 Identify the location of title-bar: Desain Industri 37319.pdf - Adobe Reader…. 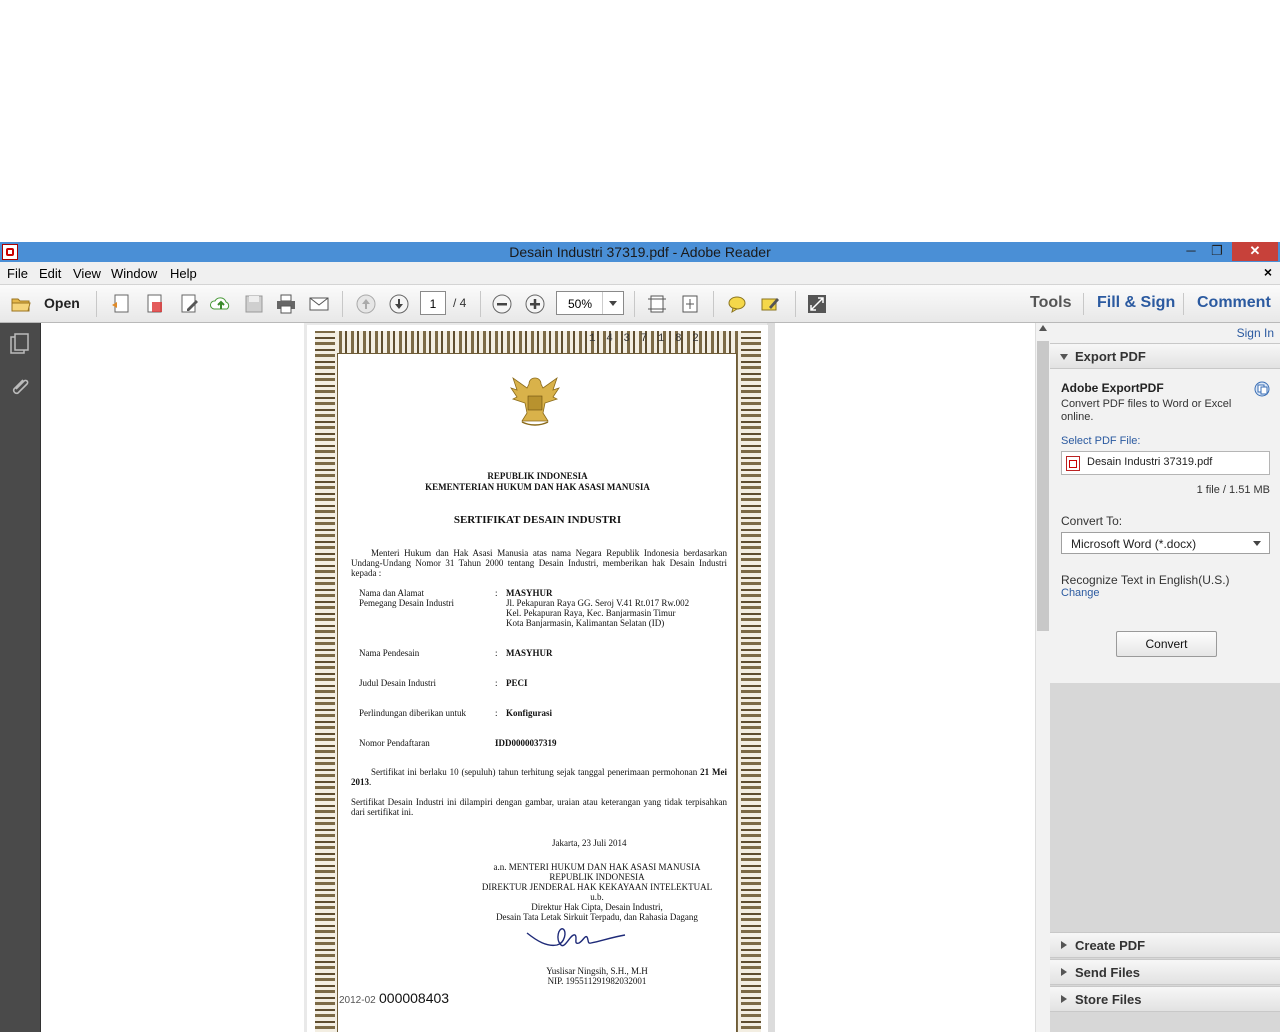
(640, 252).